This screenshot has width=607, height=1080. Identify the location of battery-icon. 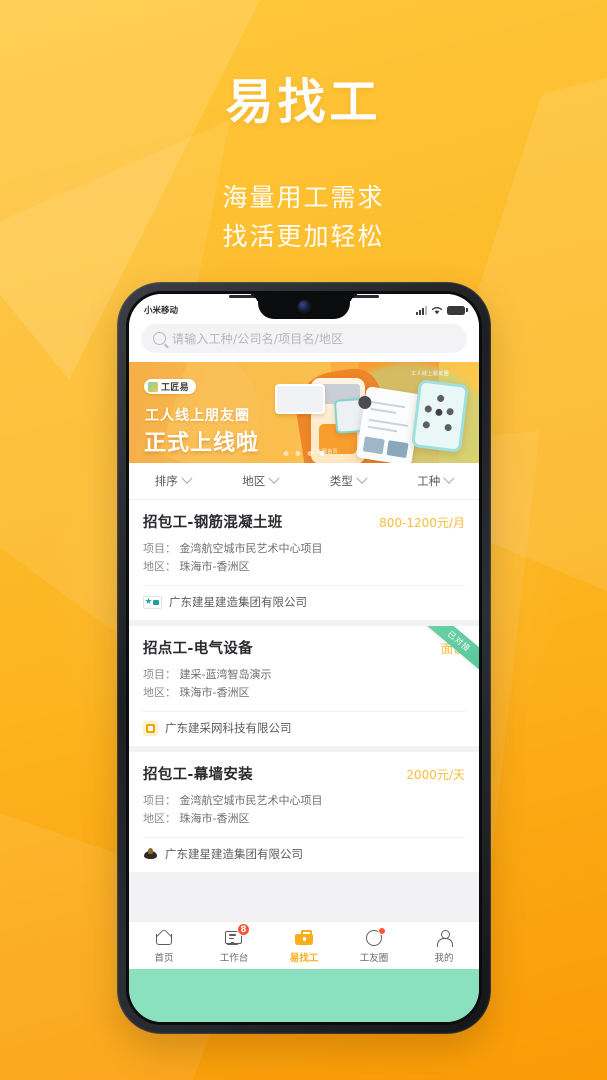
(457, 310).